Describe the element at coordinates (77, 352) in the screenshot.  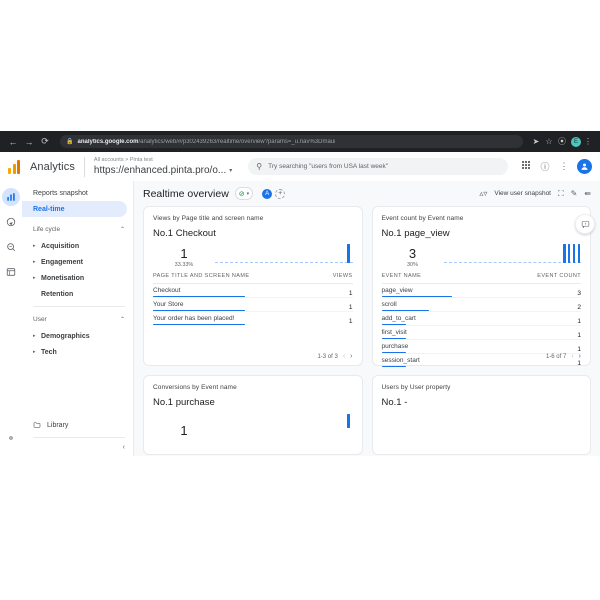
I see `sidebar-item-tech: ▸ Tech` at that location.